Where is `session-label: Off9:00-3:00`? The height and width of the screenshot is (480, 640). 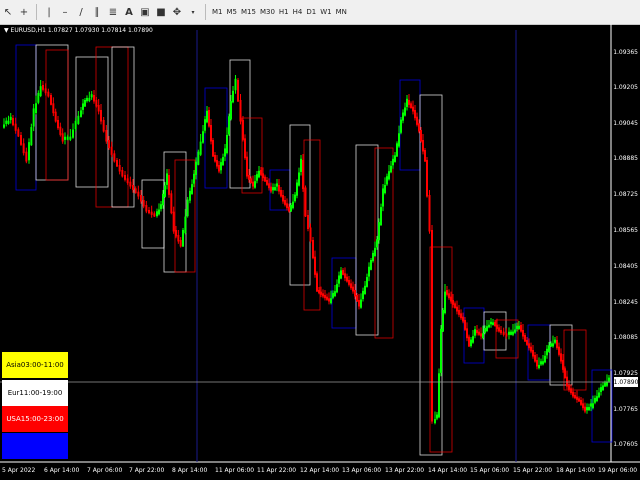
session-label: Off9:00-3:00 is located at coordinates (35, 446).